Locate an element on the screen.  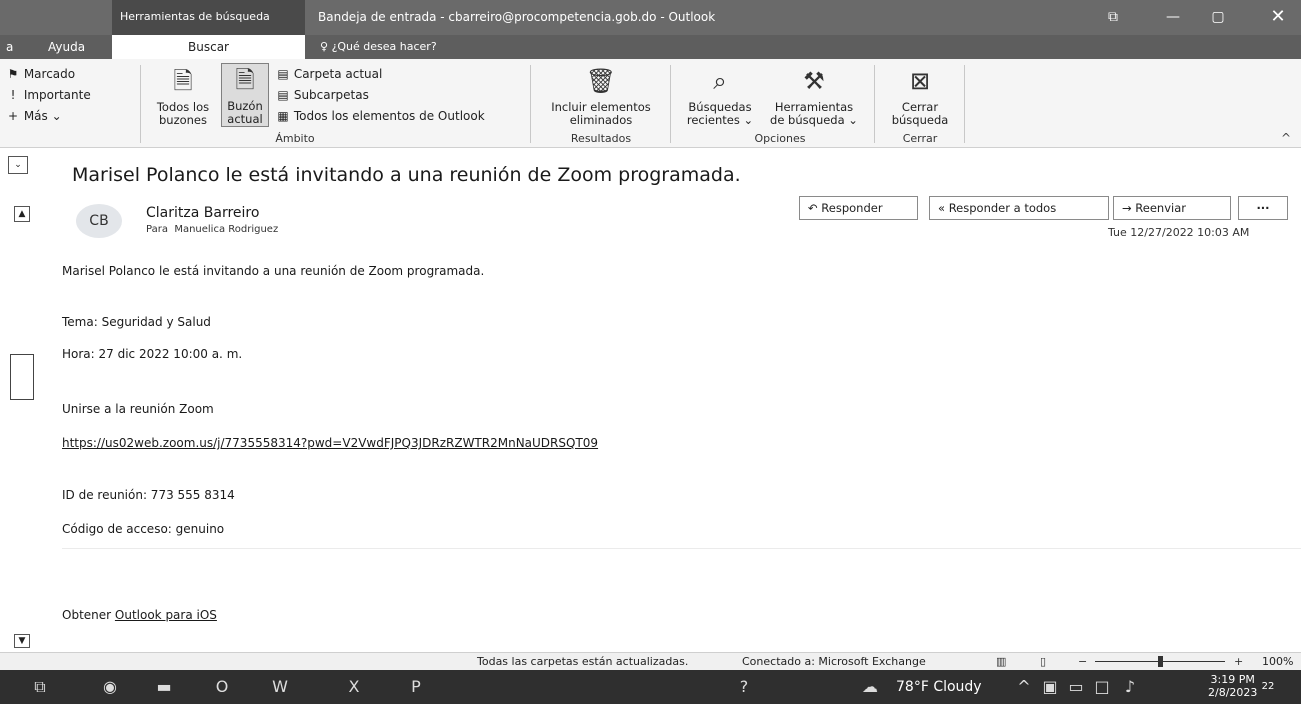
current-folder-button: ▤ Carpeta actual is located at coordinates (329, 74).